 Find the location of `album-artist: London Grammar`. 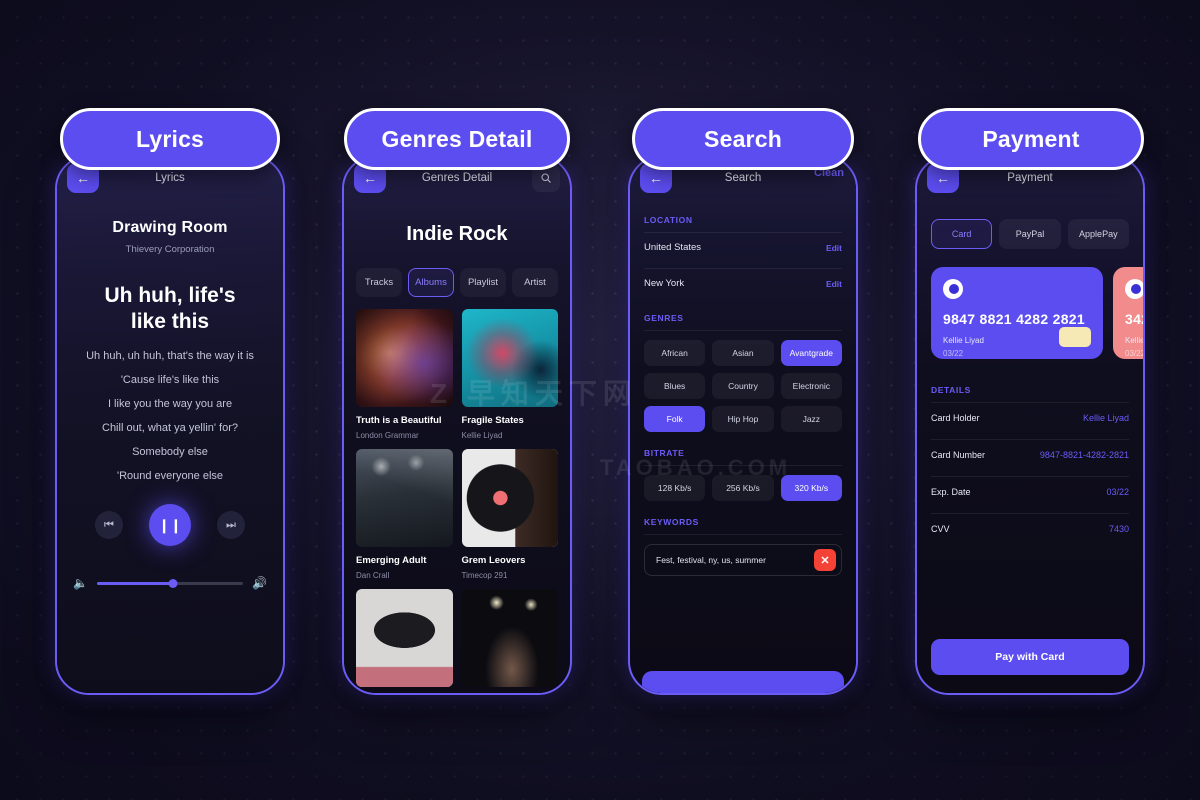

album-artist: London Grammar is located at coordinates (387, 435).